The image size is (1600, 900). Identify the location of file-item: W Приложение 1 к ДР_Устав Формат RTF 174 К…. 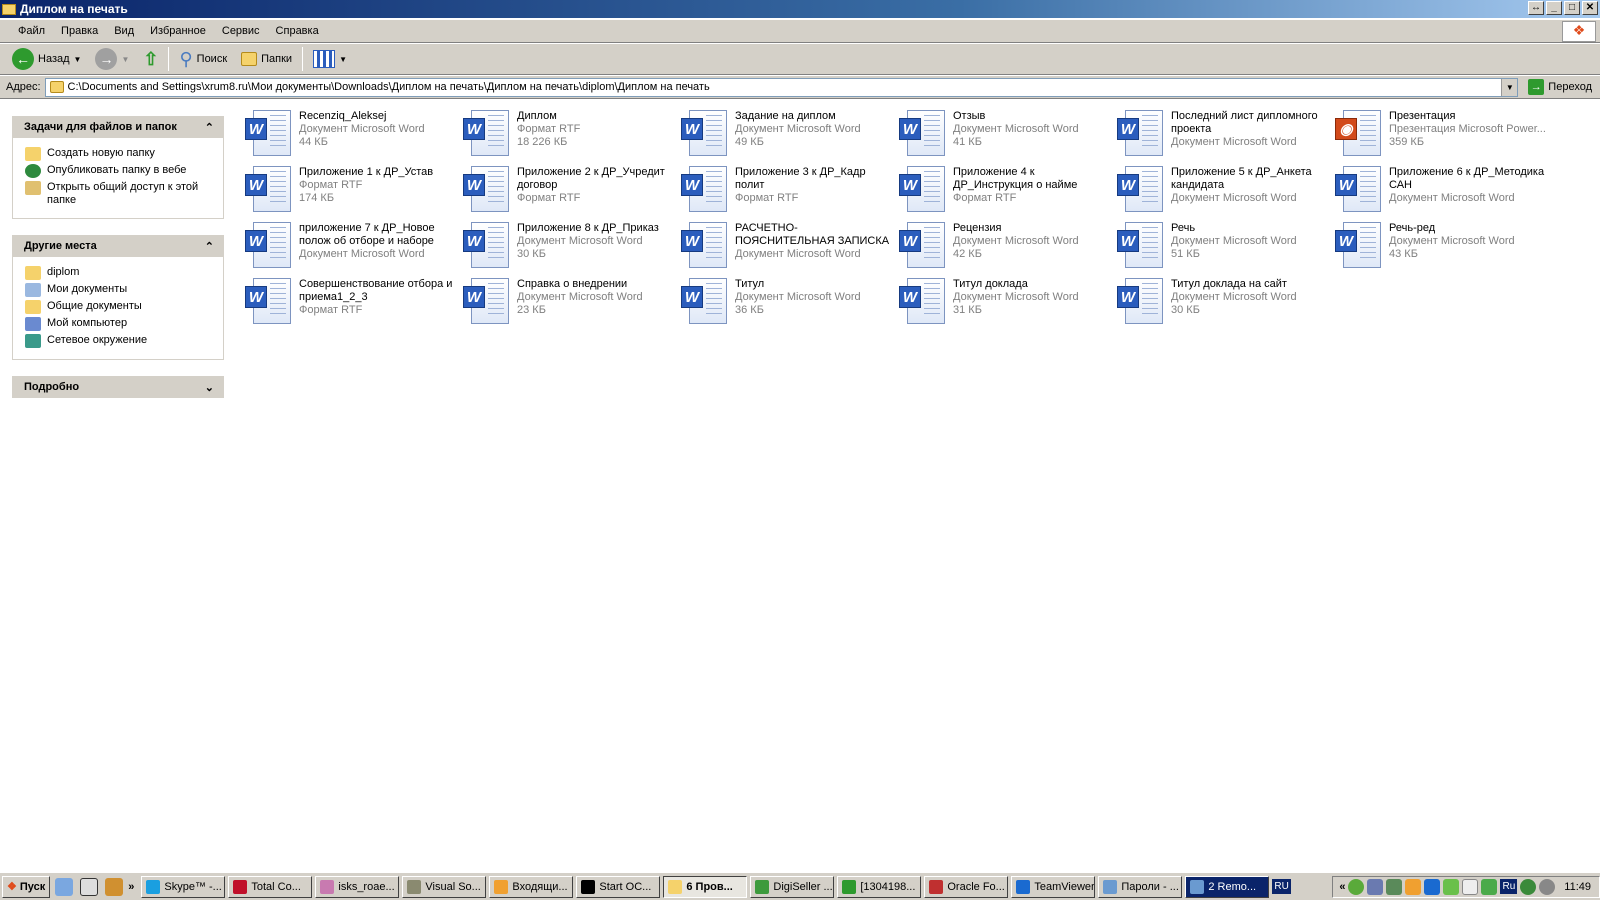
(354, 194).